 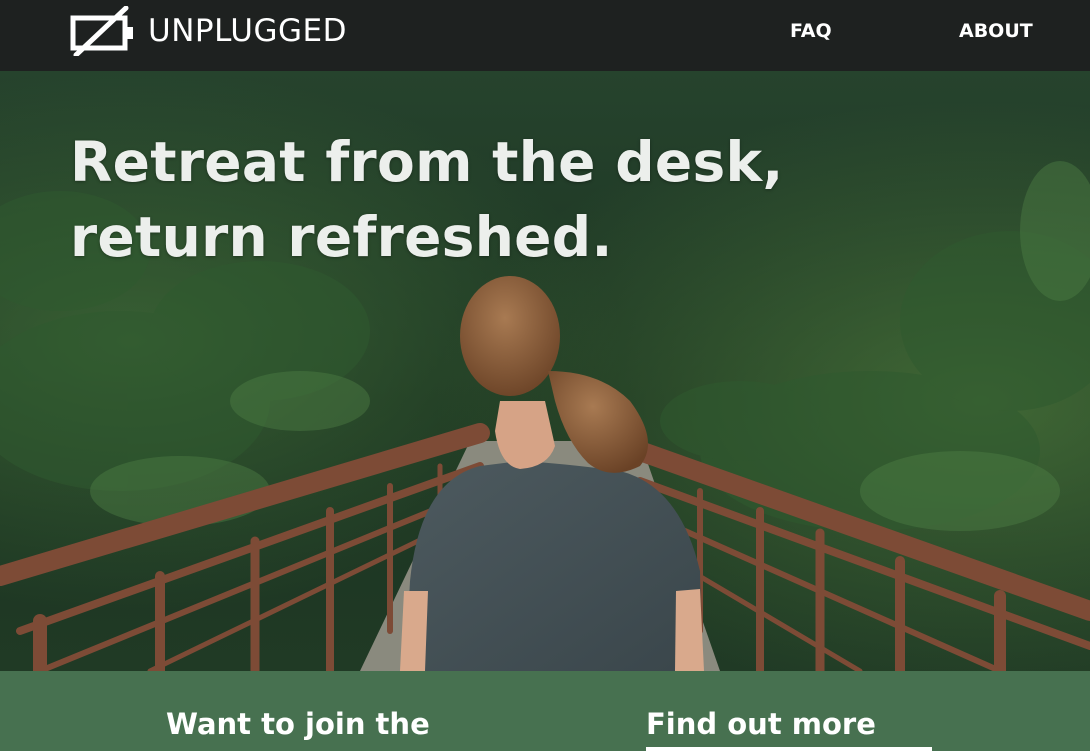 What do you see at coordinates (545, 35) in the screenshot?
I see `site-header: UNPLUGGED FAQ ABOUT` at bounding box center [545, 35].